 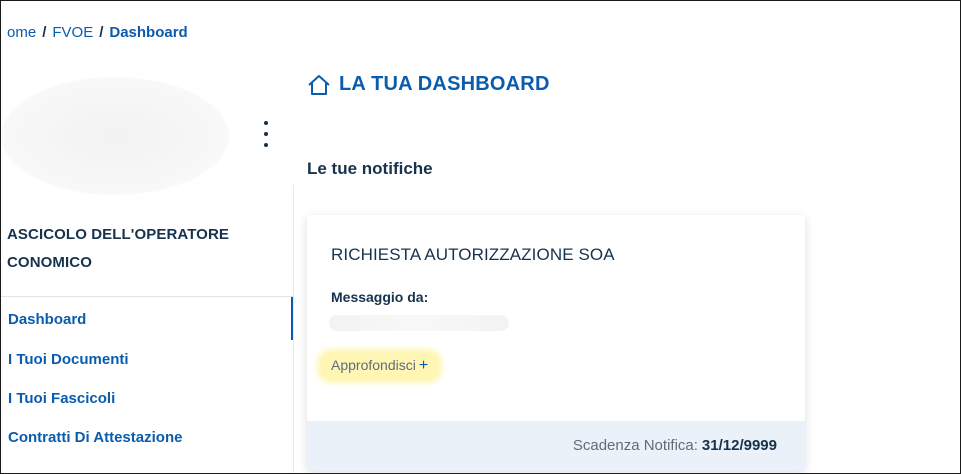 What do you see at coordinates (739, 445) in the screenshot?
I see `deadline-value: 31/12/9999` at bounding box center [739, 445].